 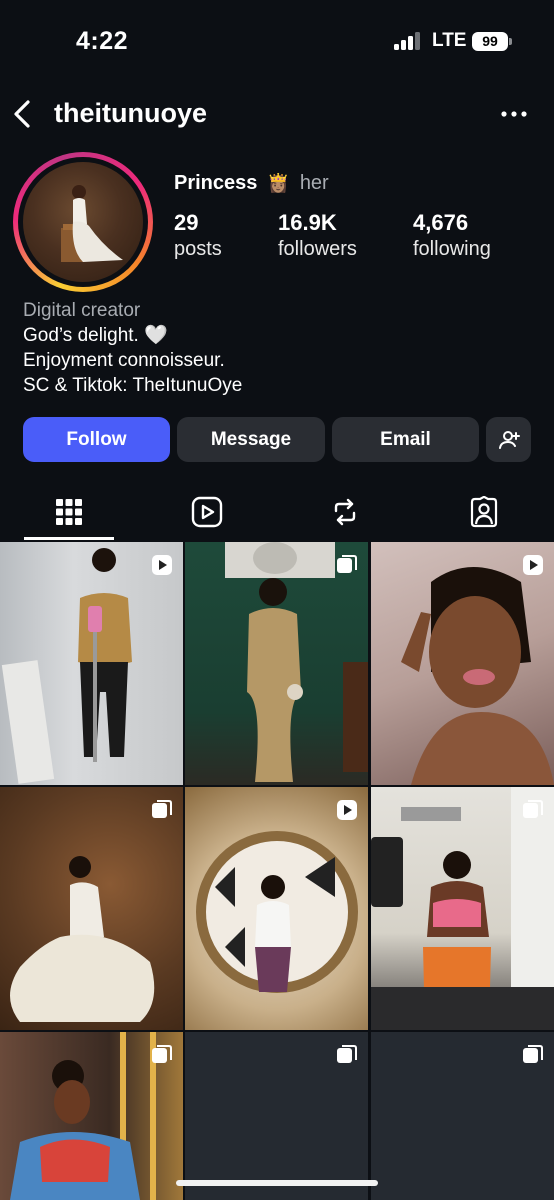 What do you see at coordinates (409, 41) in the screenshot?
I see `cellular-signal-icon` at bounding box center [409, 41].